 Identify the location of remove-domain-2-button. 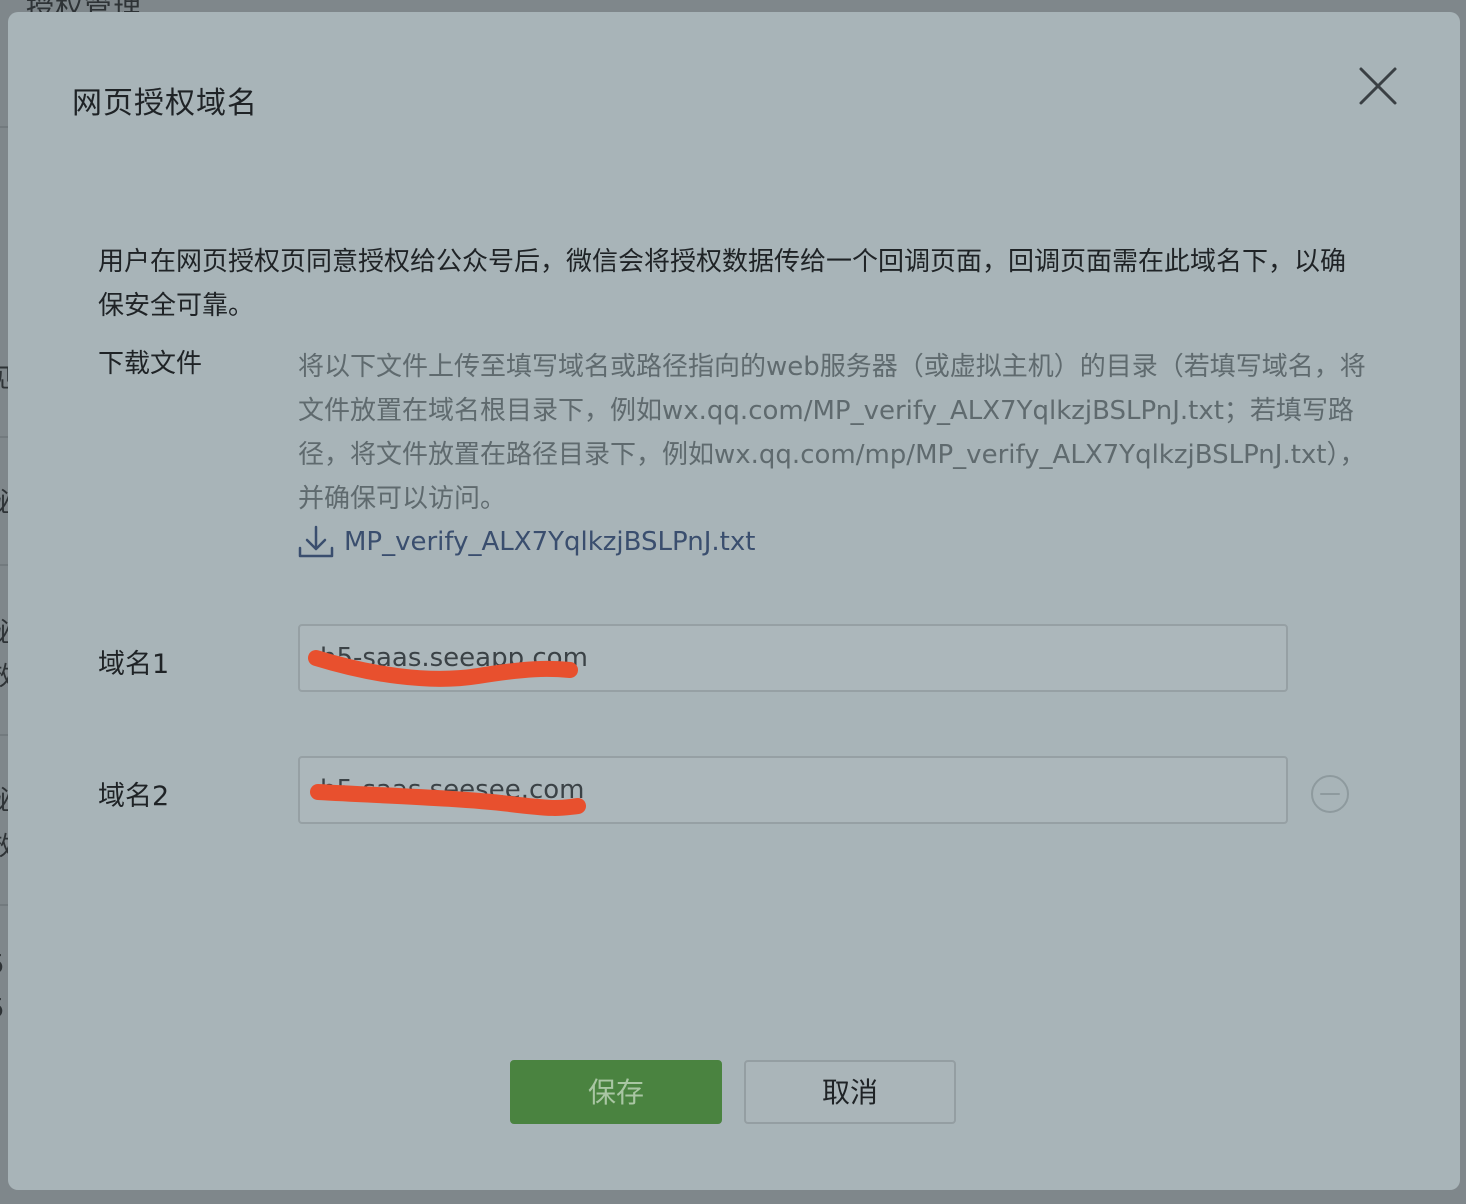
(1330, 794).